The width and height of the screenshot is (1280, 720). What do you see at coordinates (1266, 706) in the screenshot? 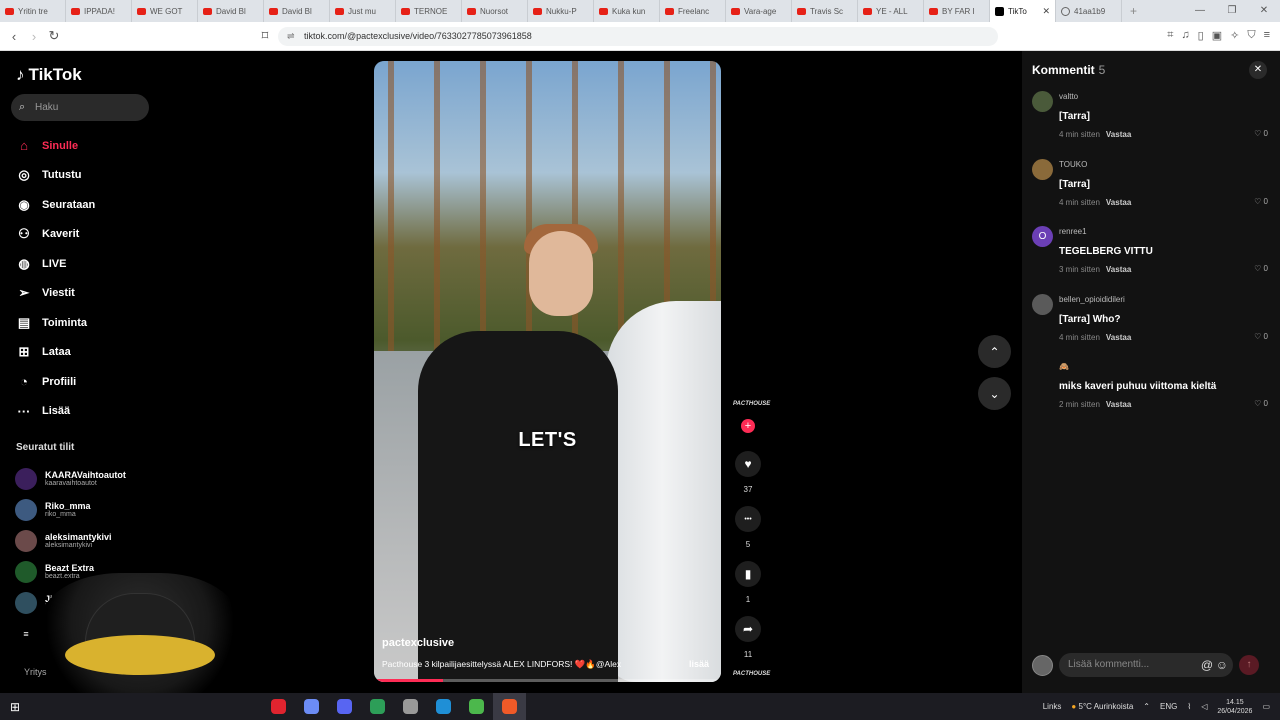
I see `notification-icon: ▭` at bounding box center [1266, 706].